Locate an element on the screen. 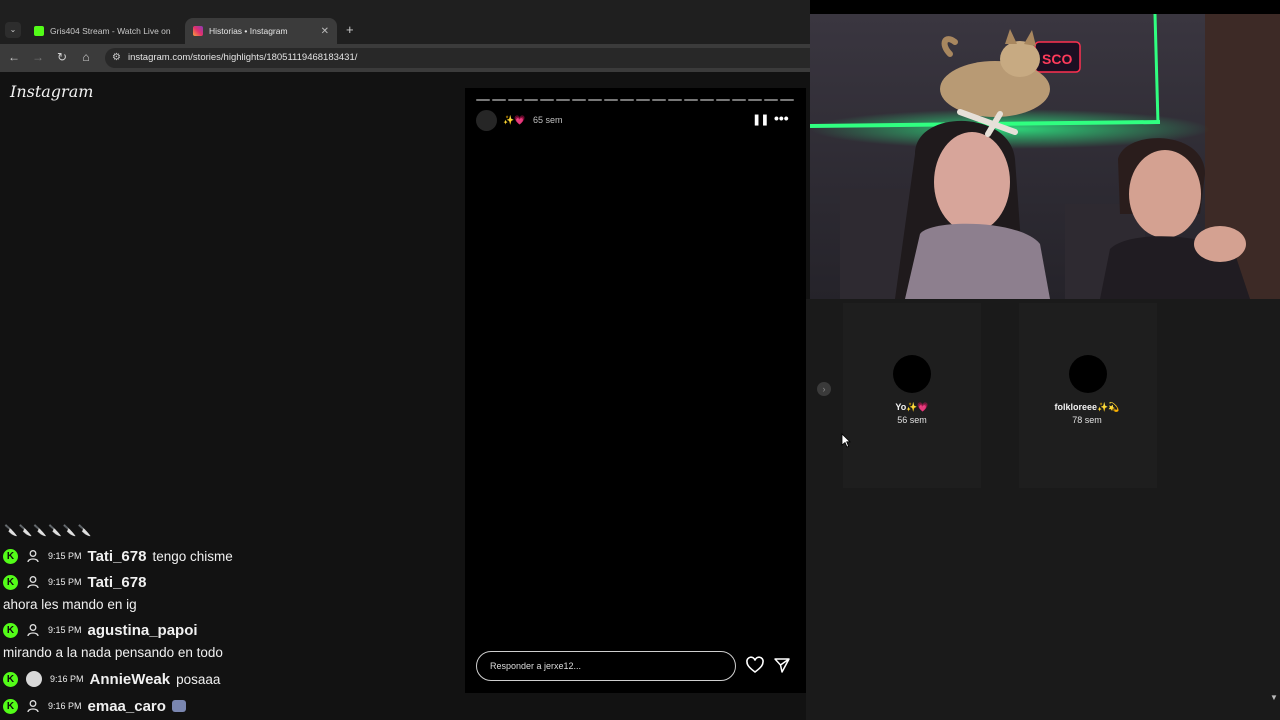 This screenshot has width=1280, height=720. chat-text: posaaa is located at coordinates (198, 679).